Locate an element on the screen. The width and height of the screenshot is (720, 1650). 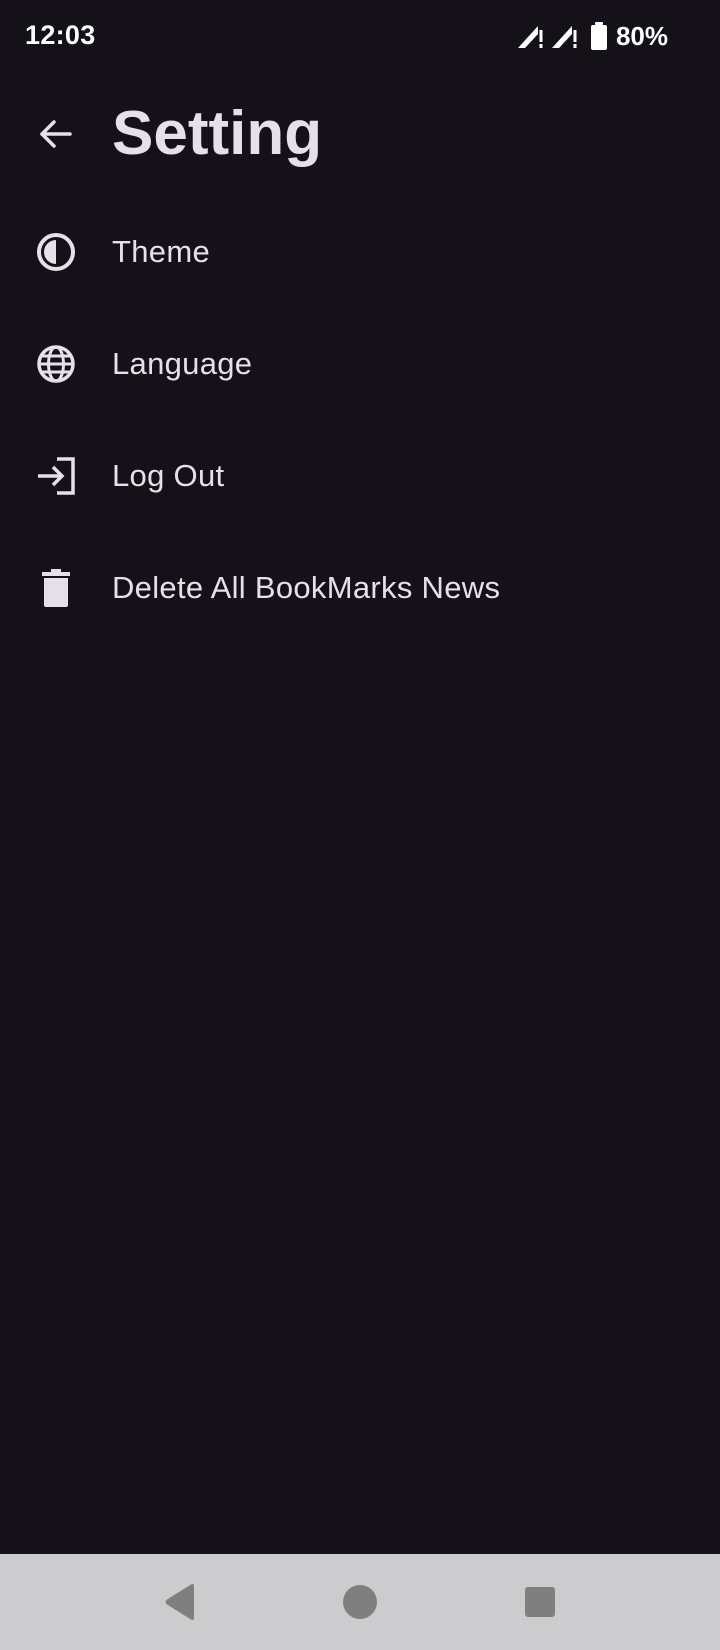
menu-item-logout: Log Out is located at coordinates (360, 476).